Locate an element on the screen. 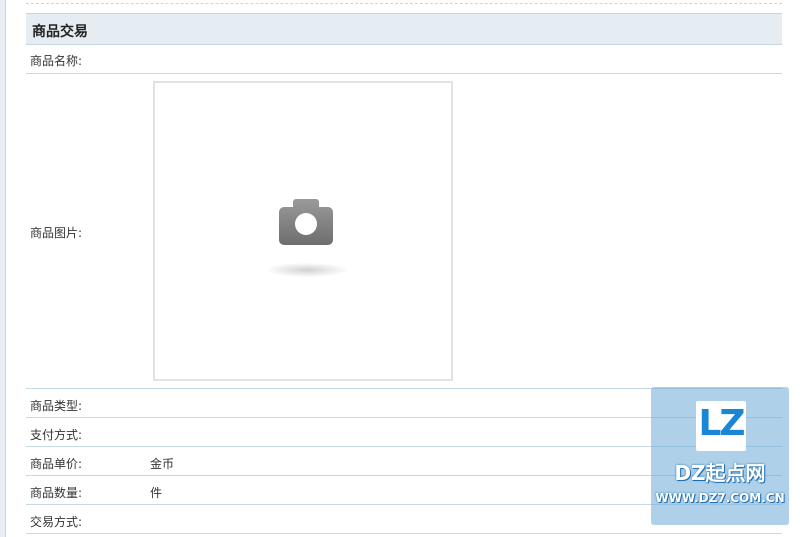 This screenshot has width=800, height=537. field-label: 商品类型: is located at coordinates (56, 406).